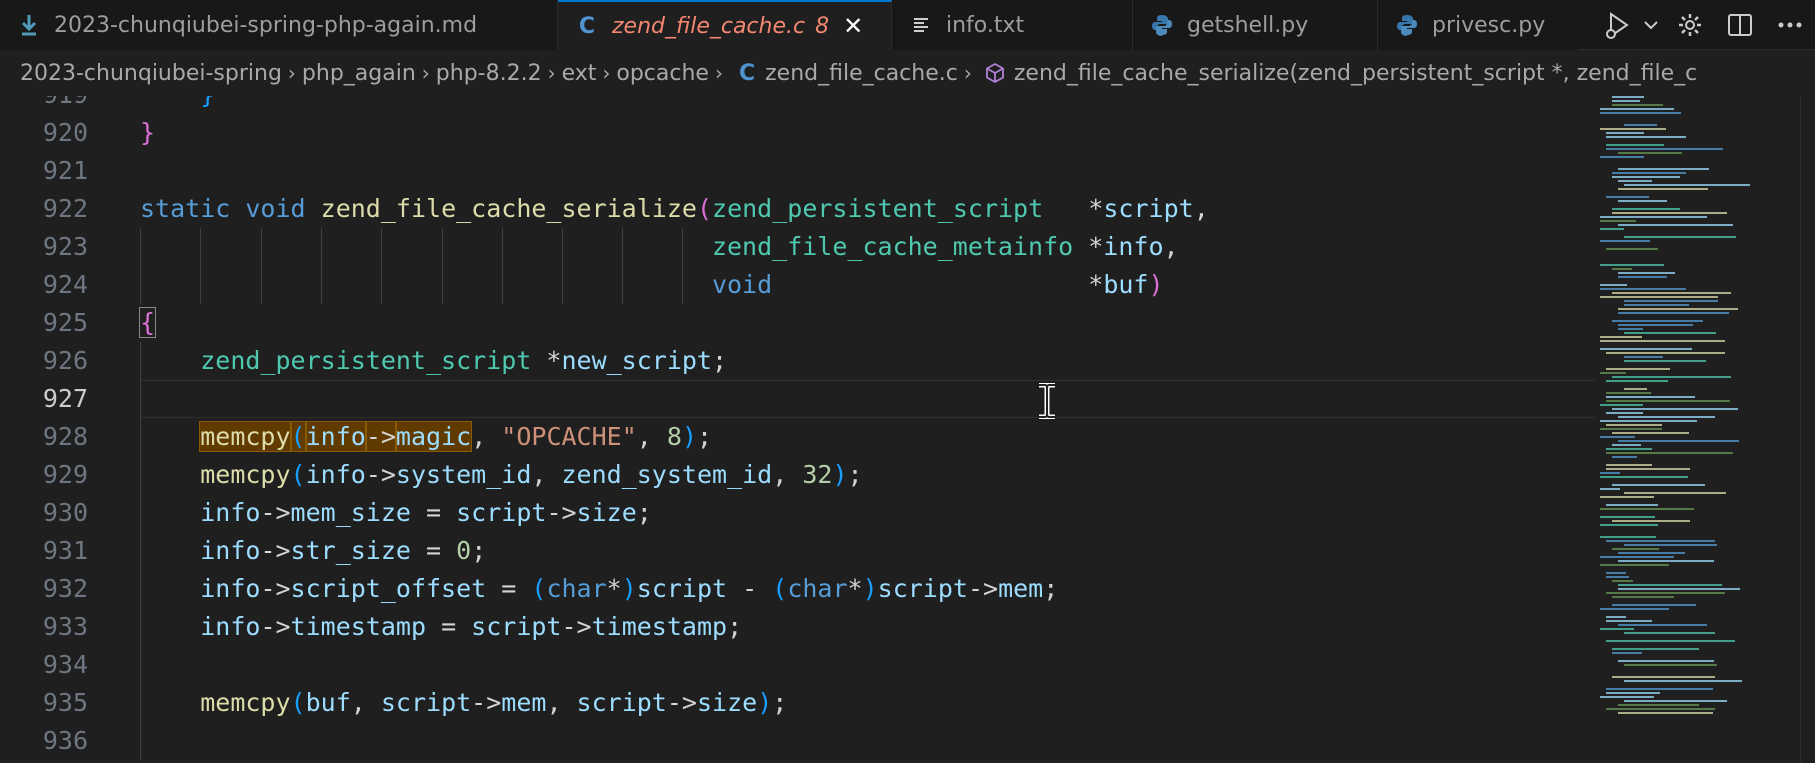  Describe the element at coordinates (797, 513) in the screenshot. I see `code-line: 930 info->mem_size = script->size;` at that location.